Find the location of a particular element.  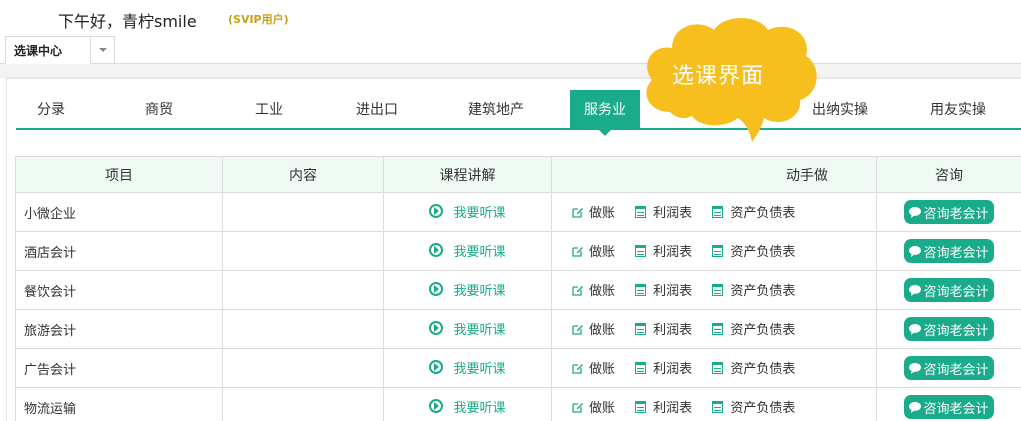

table-row: 餐饮会计 我要听课 做账 利润表 资产负债表 咨询老会计 is located at coordinates (518, 290).